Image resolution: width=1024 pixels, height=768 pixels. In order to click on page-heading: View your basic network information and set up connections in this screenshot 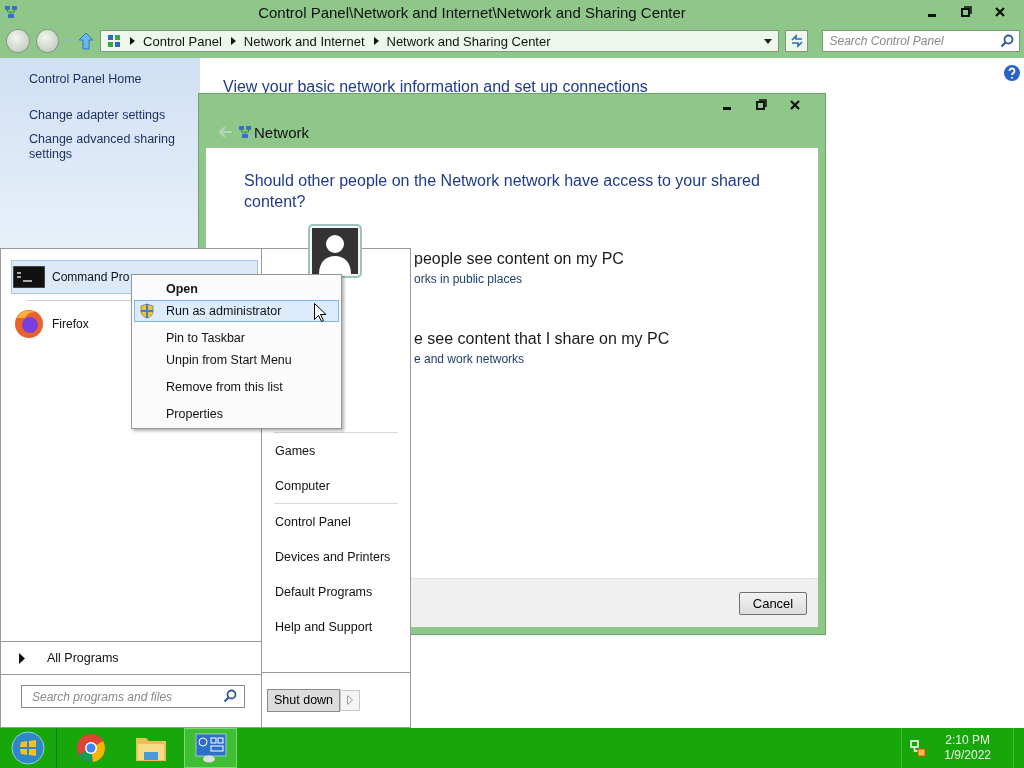, I will do `click(435, 87)`.